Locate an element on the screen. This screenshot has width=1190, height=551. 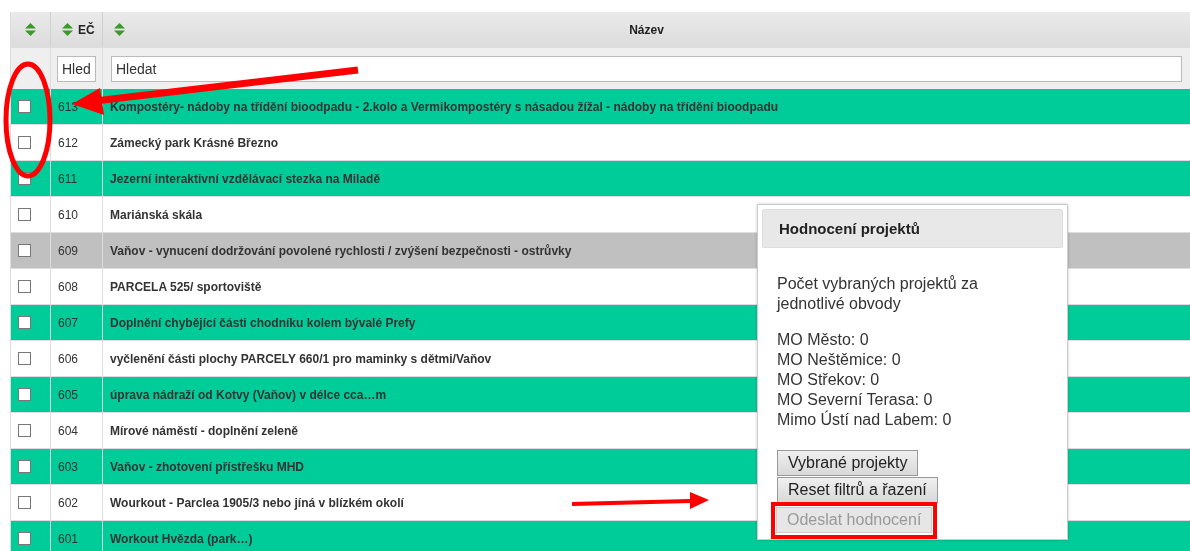
project-number: 604 is located at coordinates (68, 430).